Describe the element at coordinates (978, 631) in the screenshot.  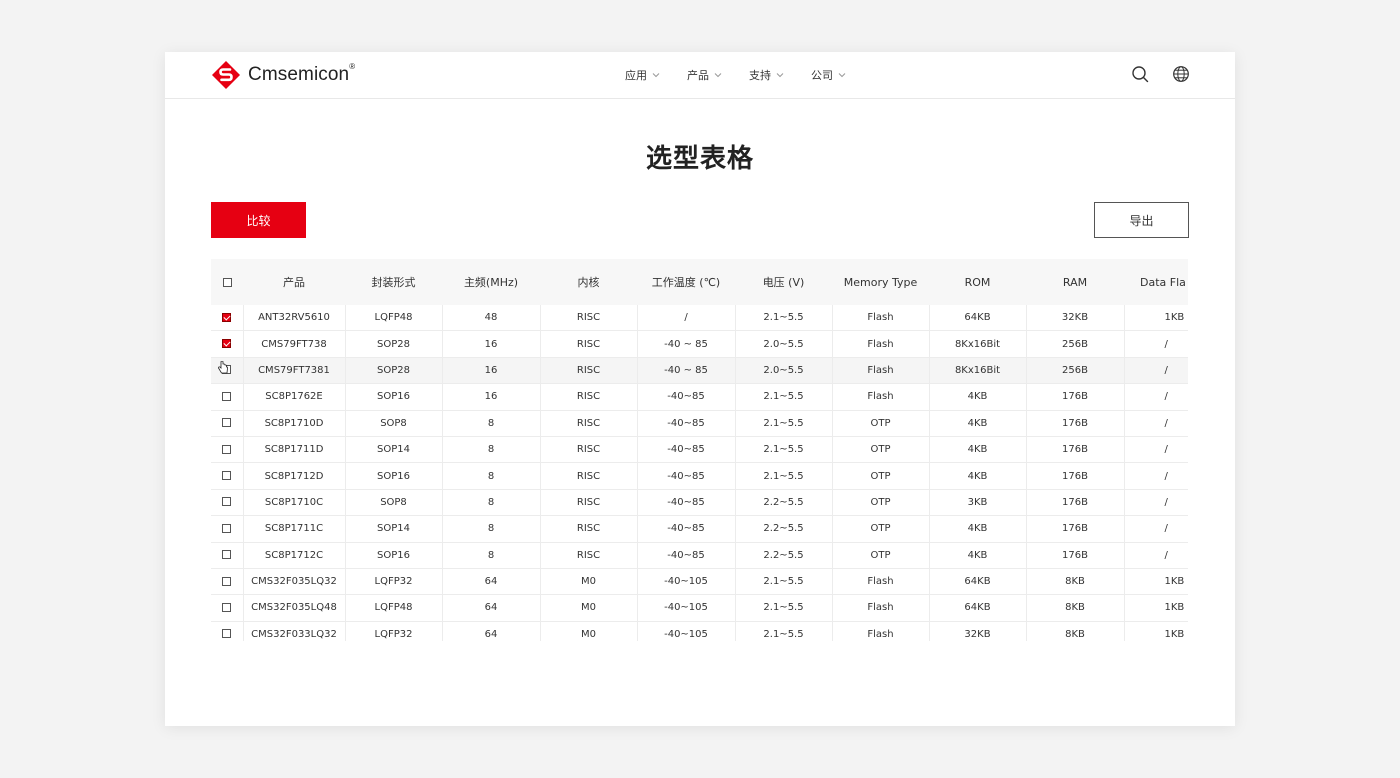
I see `table-cell: 32KB` at that location.